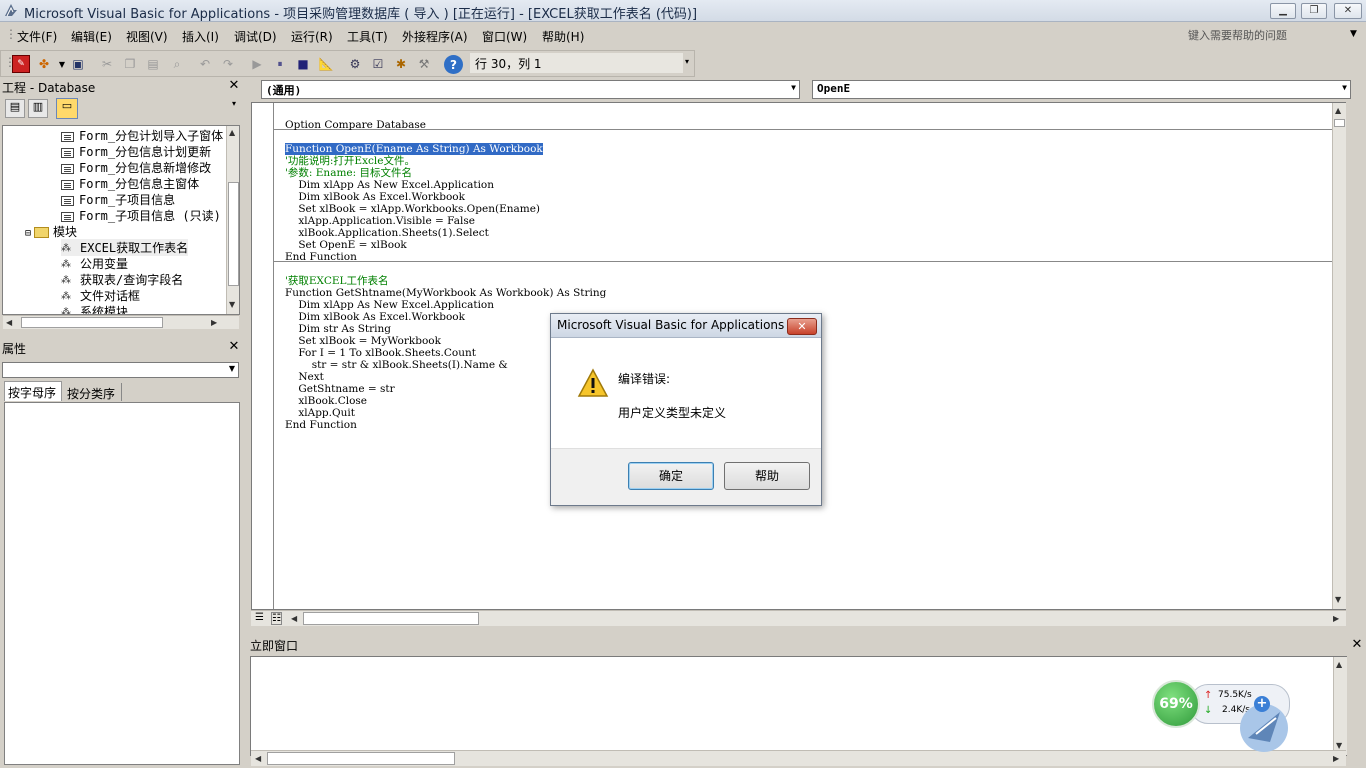  What do you see at coordinates (1357, 645) in the screenshot?
I see `immediate-window-close-icon: ✕` at bounding box center [1357, 645].